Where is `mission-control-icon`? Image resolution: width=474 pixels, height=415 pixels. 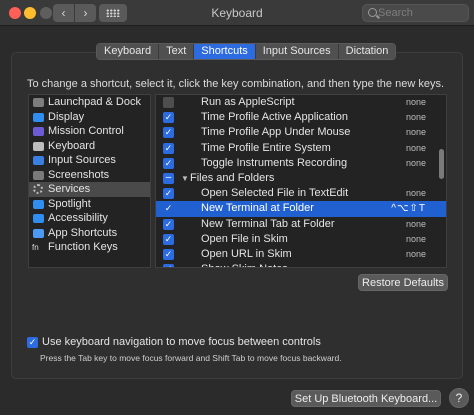 mission-control-icon is located at coordinates (38, 131).